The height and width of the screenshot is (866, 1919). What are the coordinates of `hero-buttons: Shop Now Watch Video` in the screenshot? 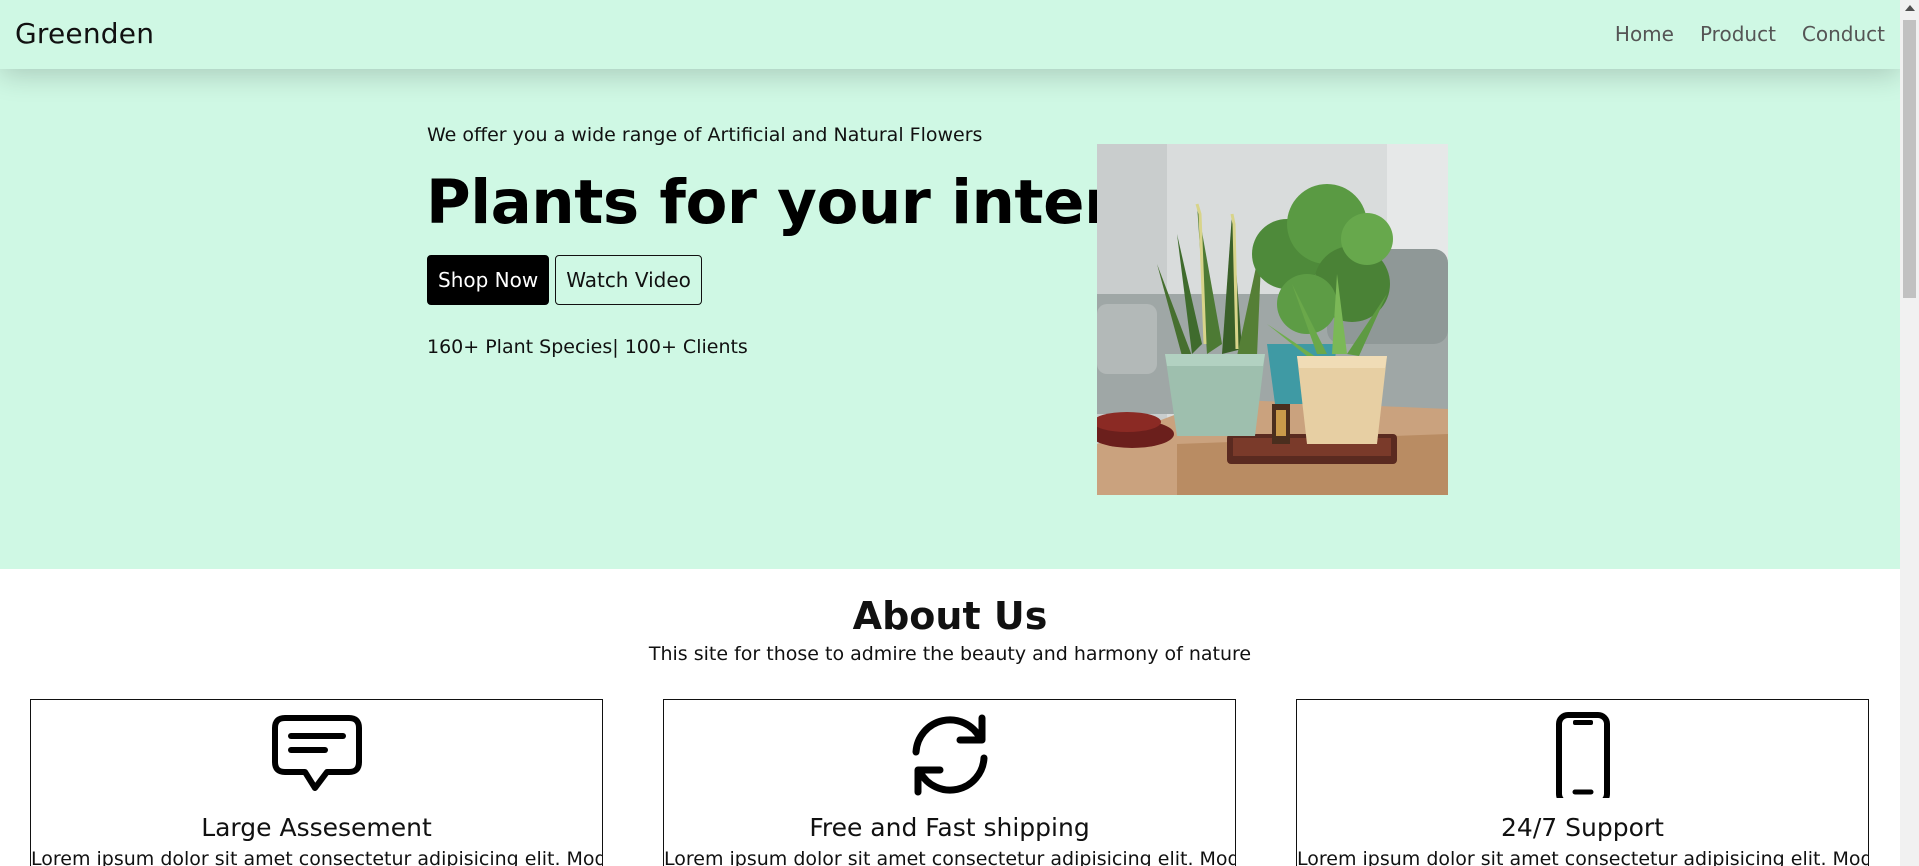 It's located at (564, 280).